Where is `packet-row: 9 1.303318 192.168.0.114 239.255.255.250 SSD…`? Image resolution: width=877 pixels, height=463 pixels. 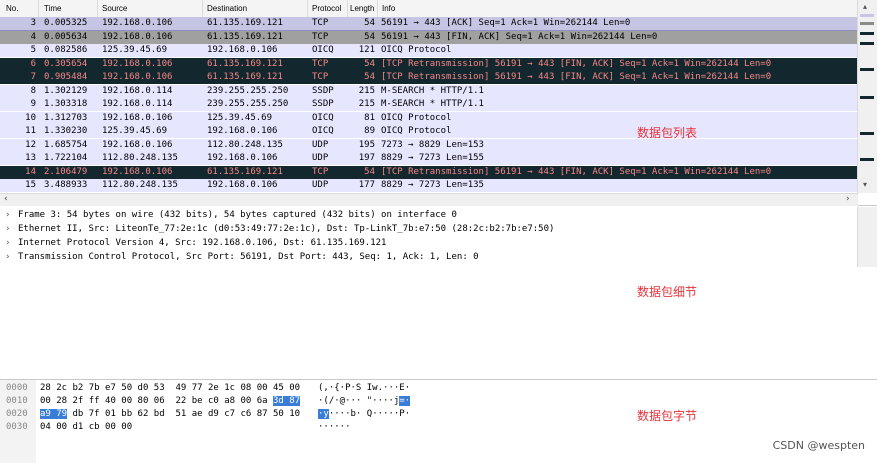
packet-row: 9 1.303318 192.168.0.114 239.255.255.250 SSD… is located at coordinates (429, 104).